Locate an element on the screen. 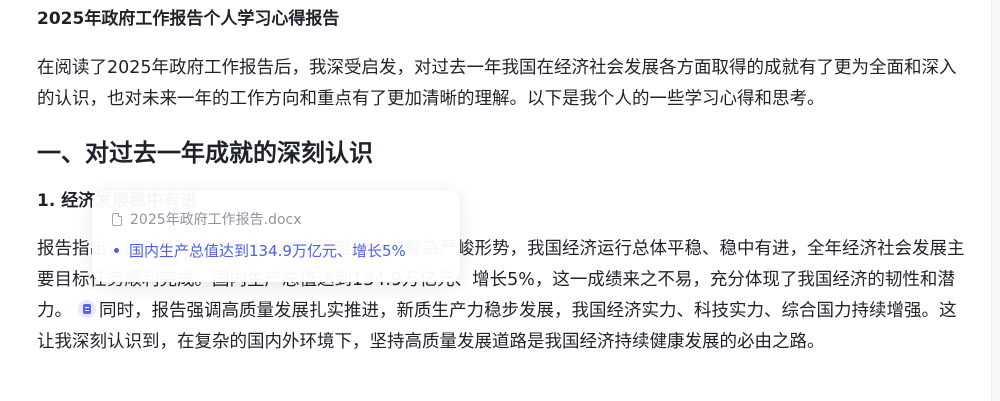 The width and height of the screenshot is (1000, 401). file-icon is located at coordinates (117, 219).